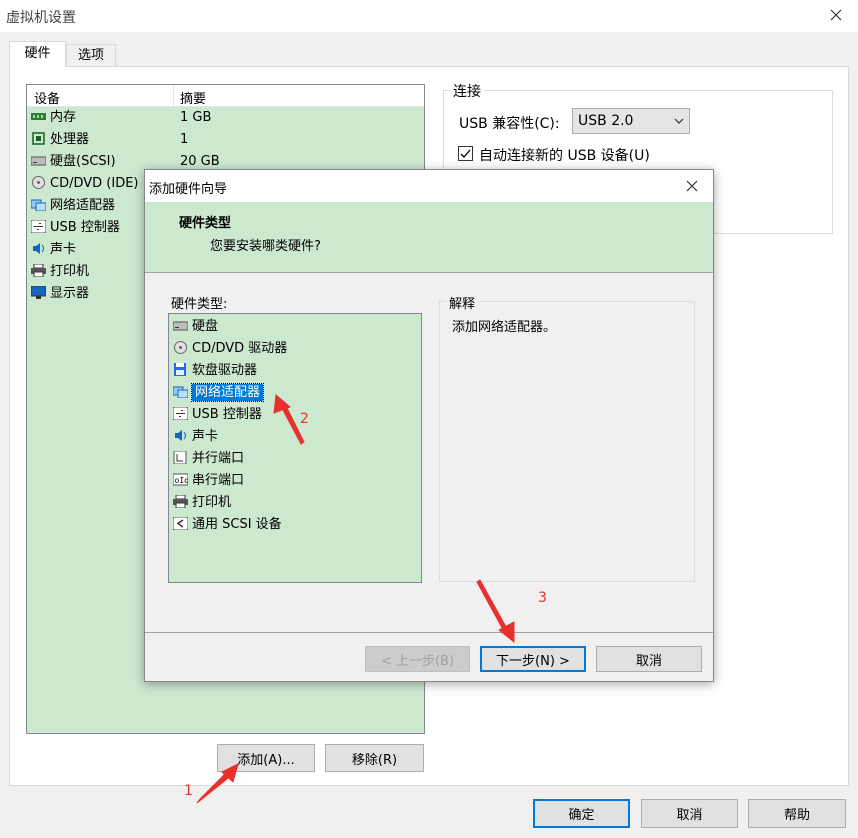 This screenshot has height=838, width=858. I want to click on tab-hardware: 硬件, so click(37, 54).